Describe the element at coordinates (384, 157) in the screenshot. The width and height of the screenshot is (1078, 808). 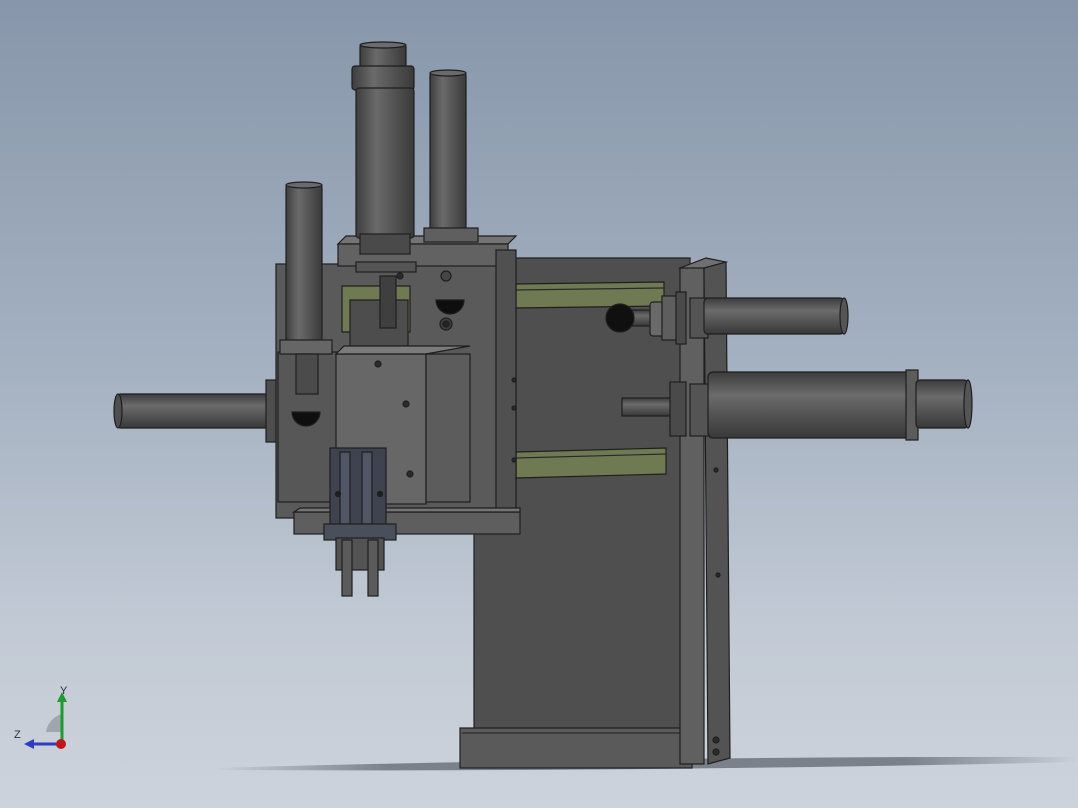
I see `vertical-cylinder-center` at that location.